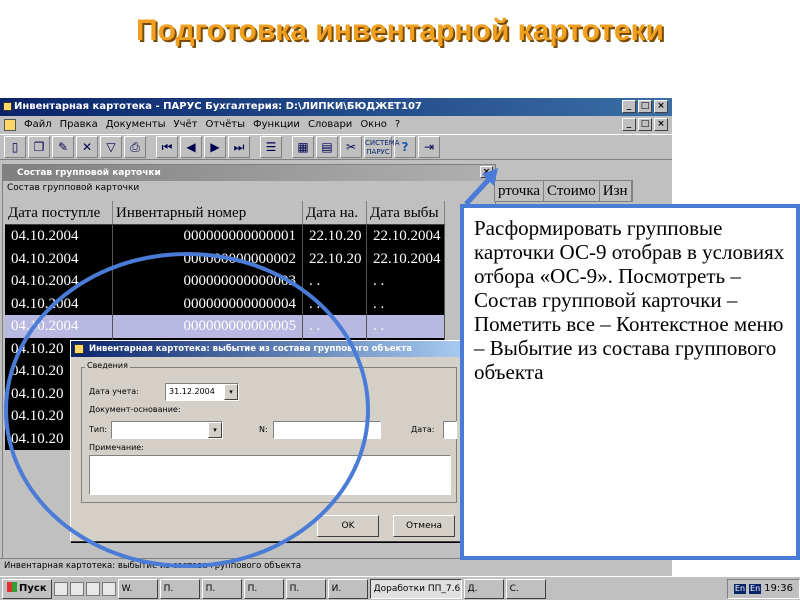 Image resolution: width=800 pixels, height=600 pixels. I want to click on group-card-caption: Состав групповой карточки, so click(73, 188).